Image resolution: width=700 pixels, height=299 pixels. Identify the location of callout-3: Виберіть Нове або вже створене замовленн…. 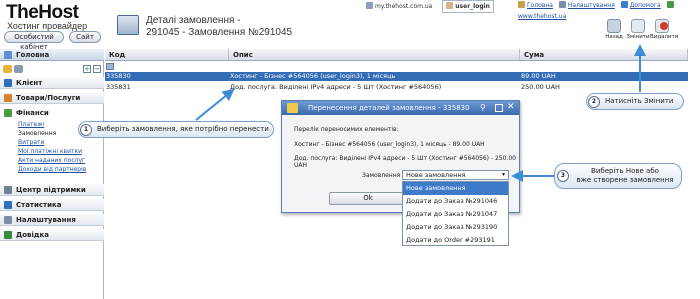
(618, 176).